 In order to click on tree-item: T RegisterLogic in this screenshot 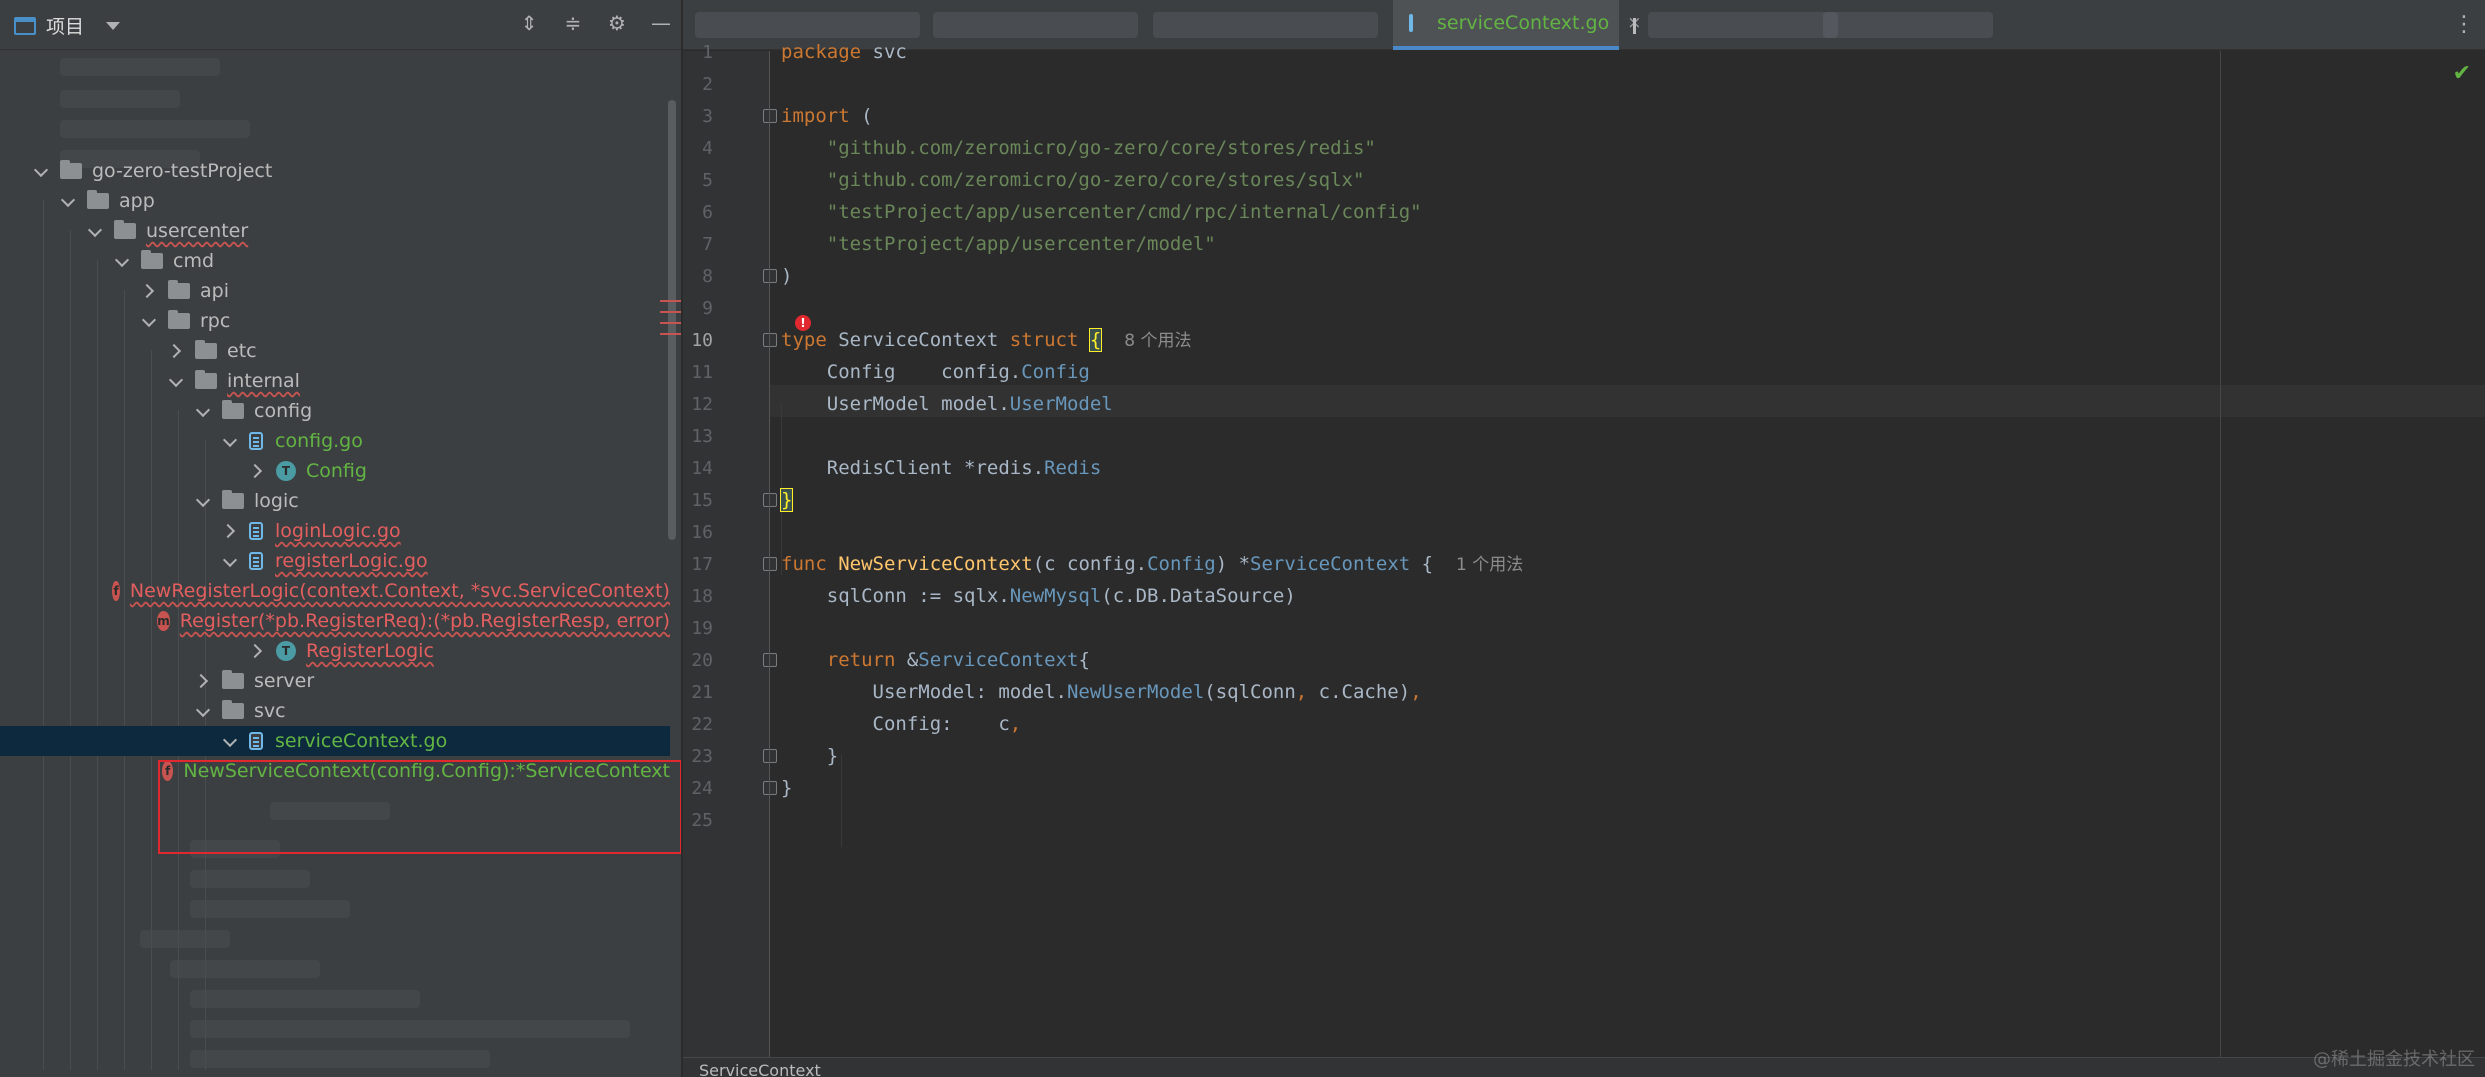, I will do `click(335, 651)`.